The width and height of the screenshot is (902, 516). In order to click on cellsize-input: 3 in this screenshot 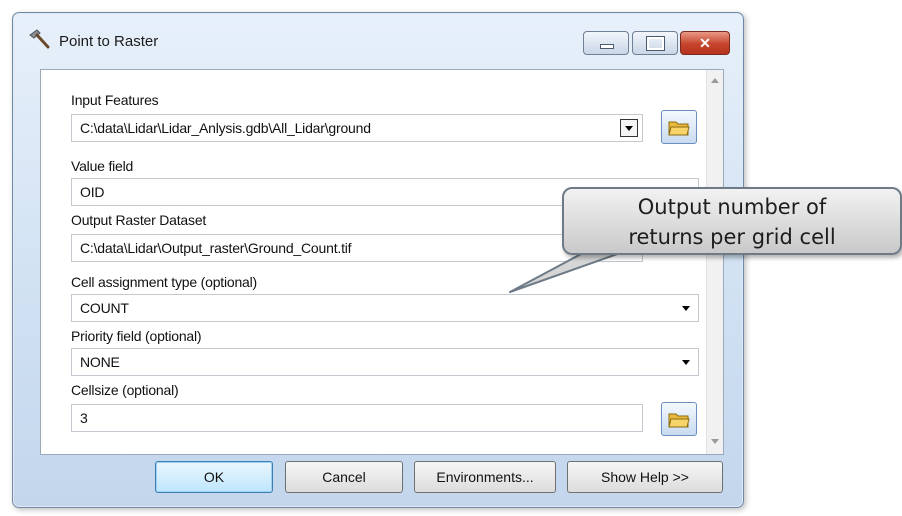, I will do `click(357, 418)`.